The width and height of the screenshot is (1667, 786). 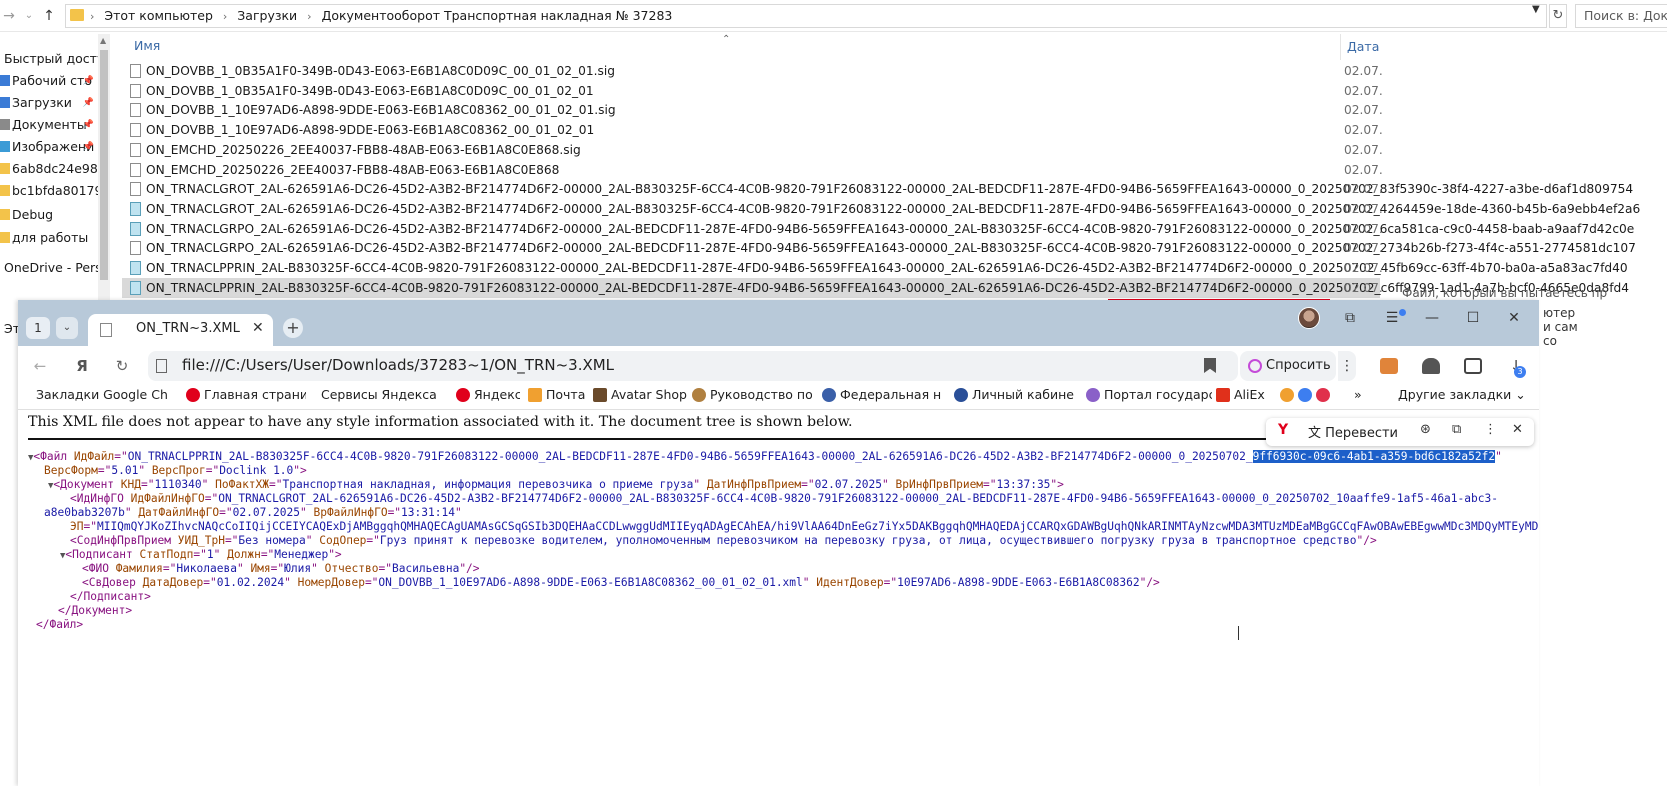 I want to click on nav-folder: bc1bfda8017949, so click(x=49, y=191).